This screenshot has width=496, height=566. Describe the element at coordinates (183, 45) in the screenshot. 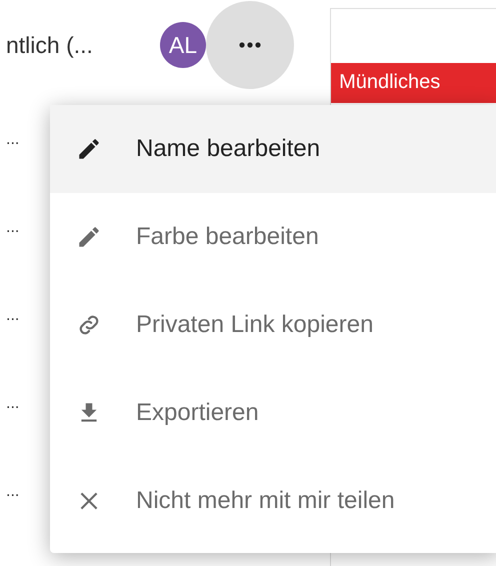

I see `avatar: AL` at that location.